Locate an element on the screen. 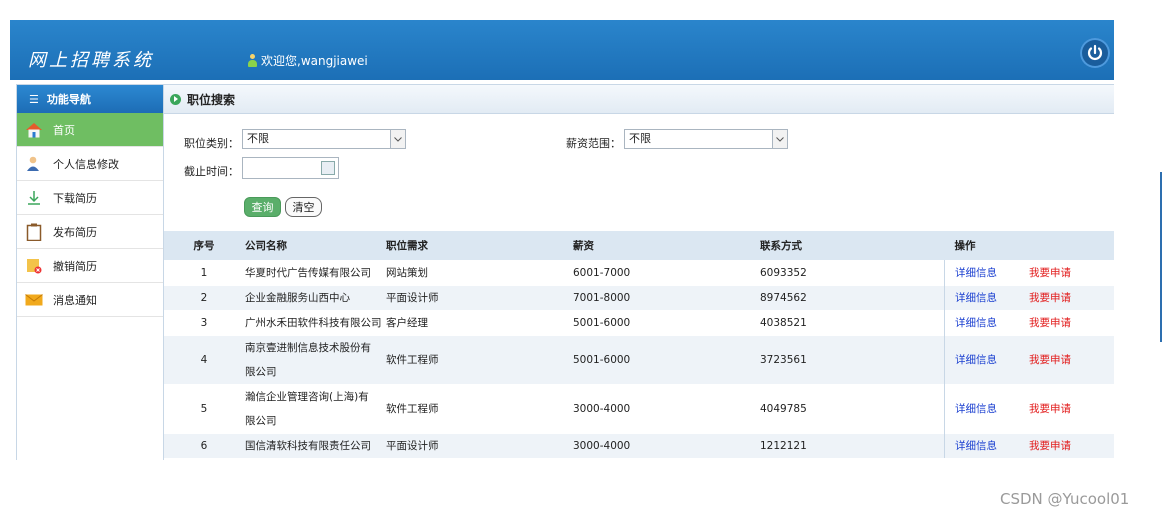 This screenshot has height=519, width=1164. cell-salary: 7001-8000 is located at coordinates (602, 297).